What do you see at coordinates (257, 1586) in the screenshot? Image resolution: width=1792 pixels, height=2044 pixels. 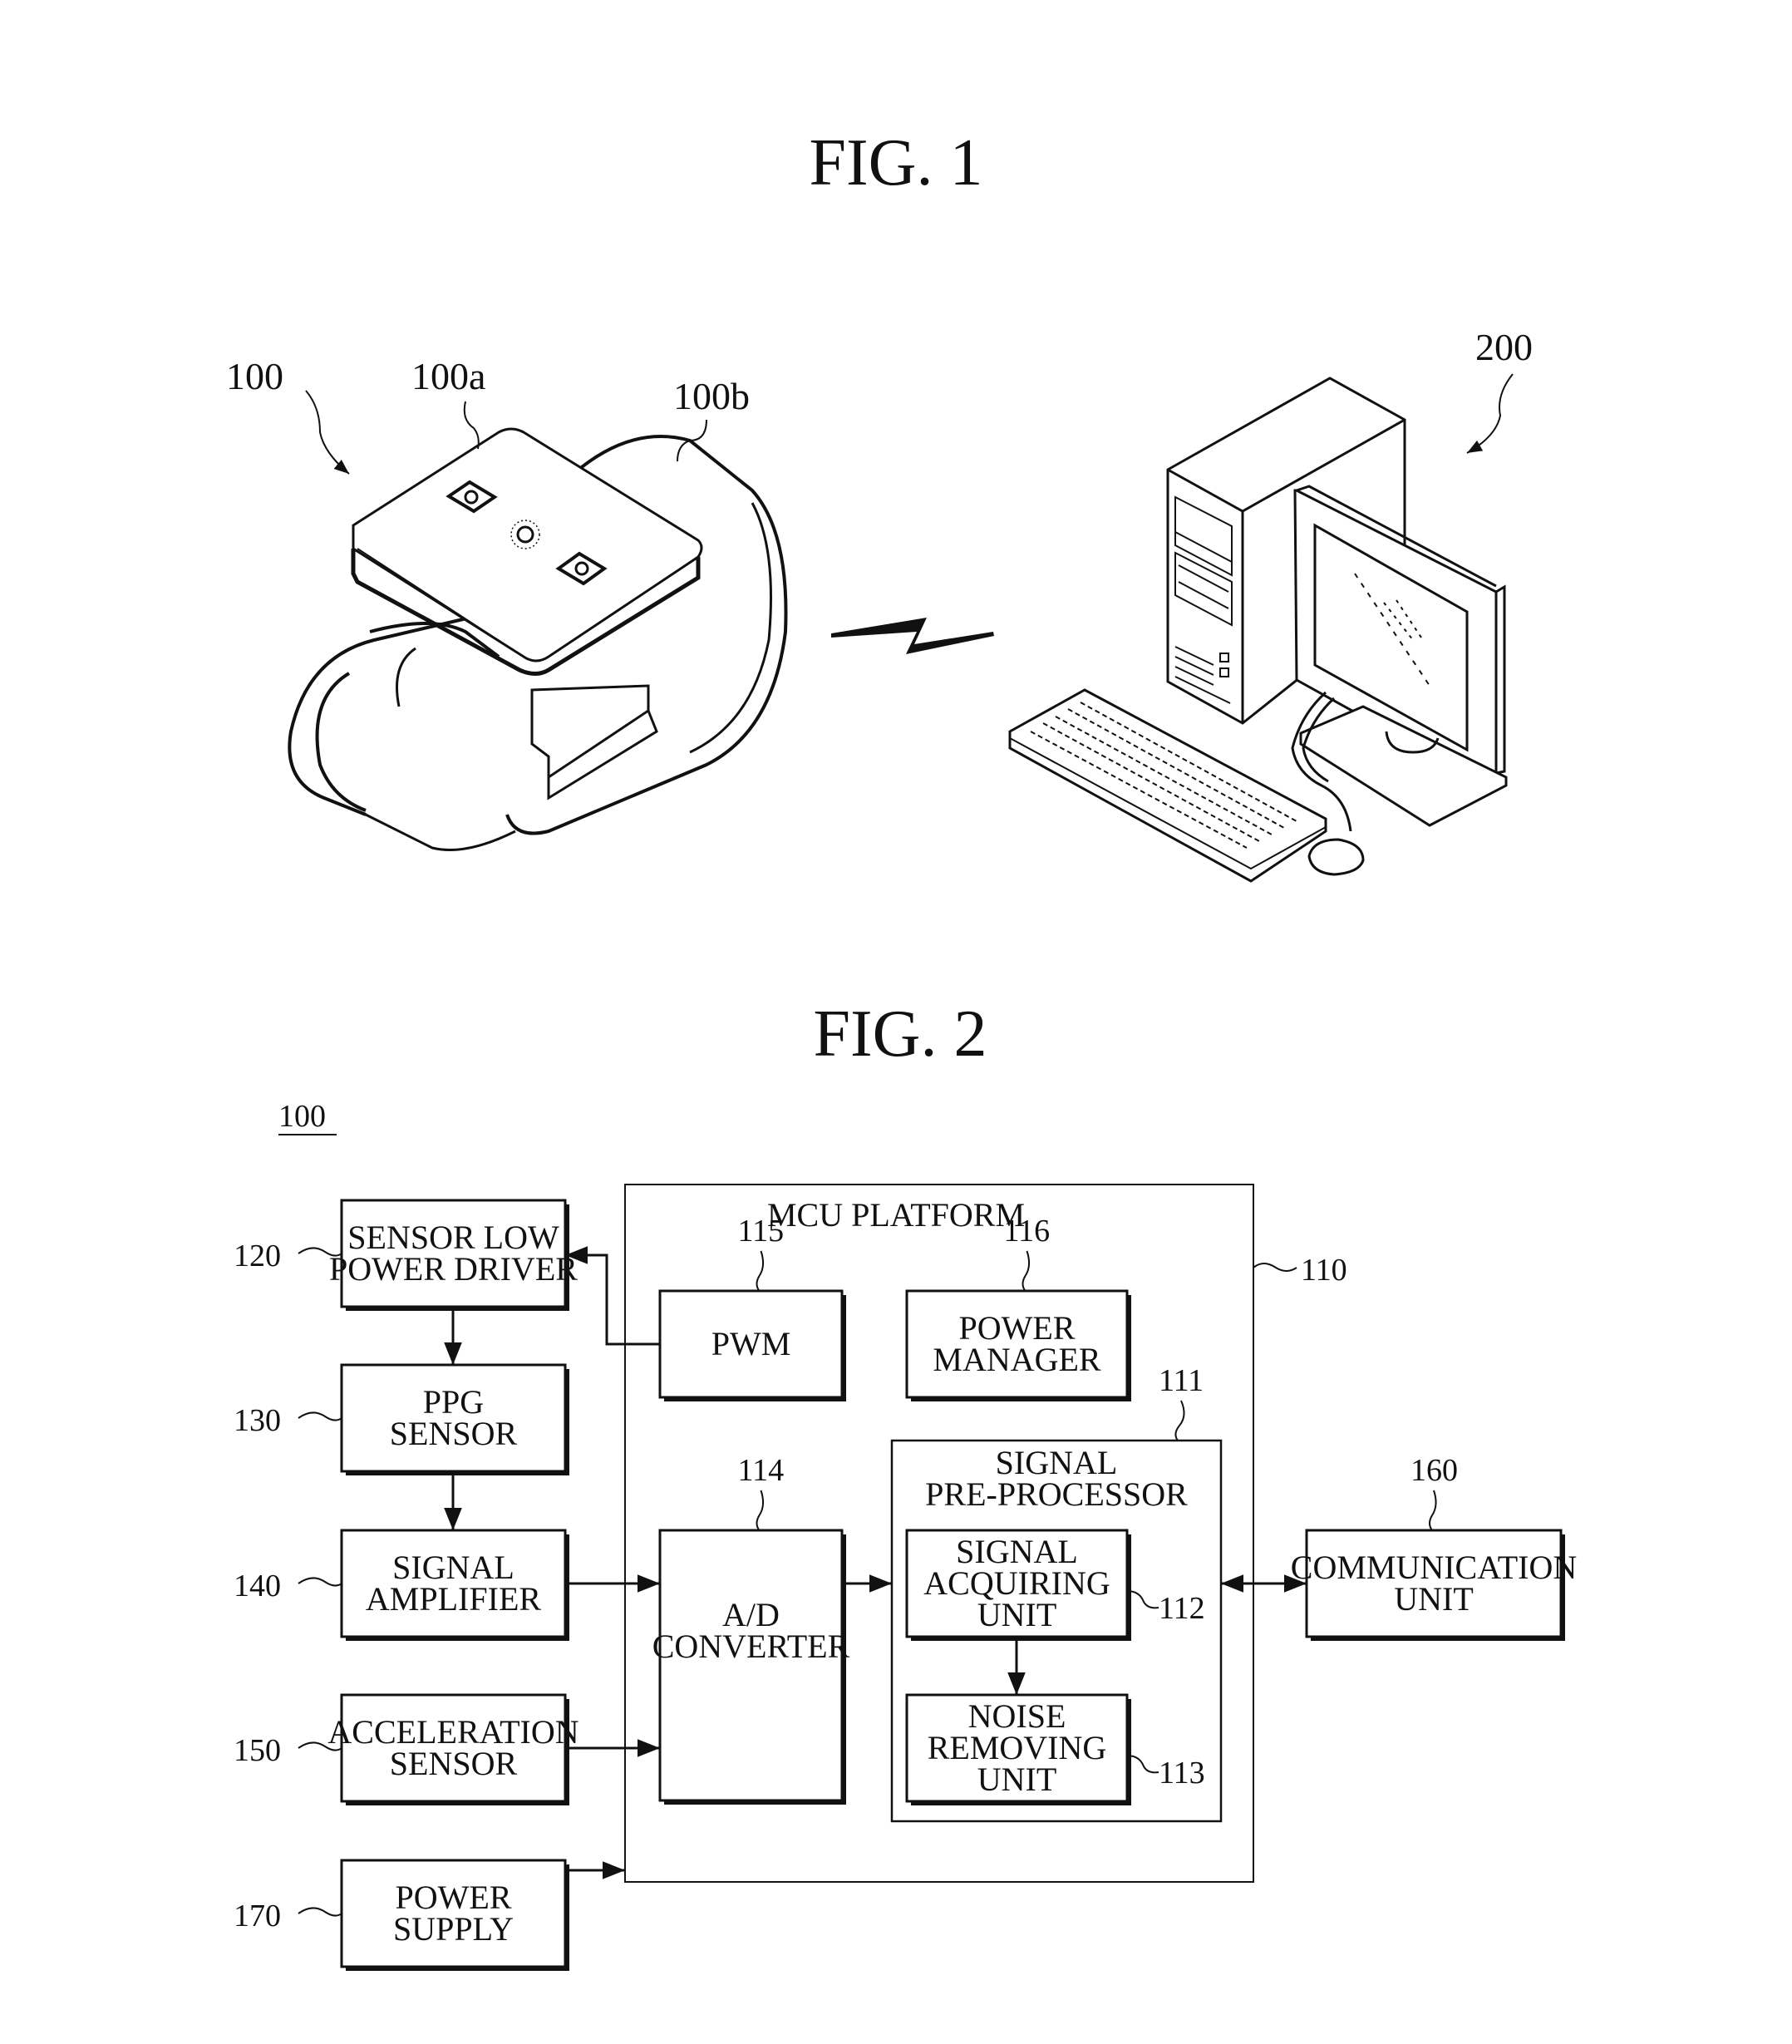 I see `ref-label-140: 140` at bounding box center [257, 1586].